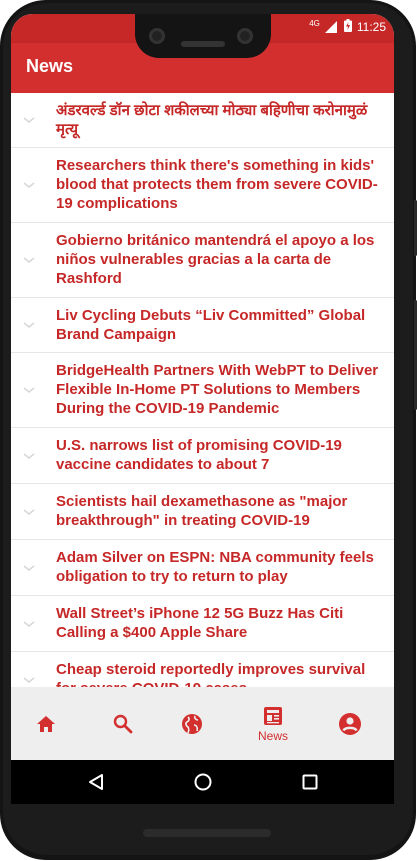 This screenshot has width=417, height=861. I want to click on network-type: 4G, so click(314, 23).